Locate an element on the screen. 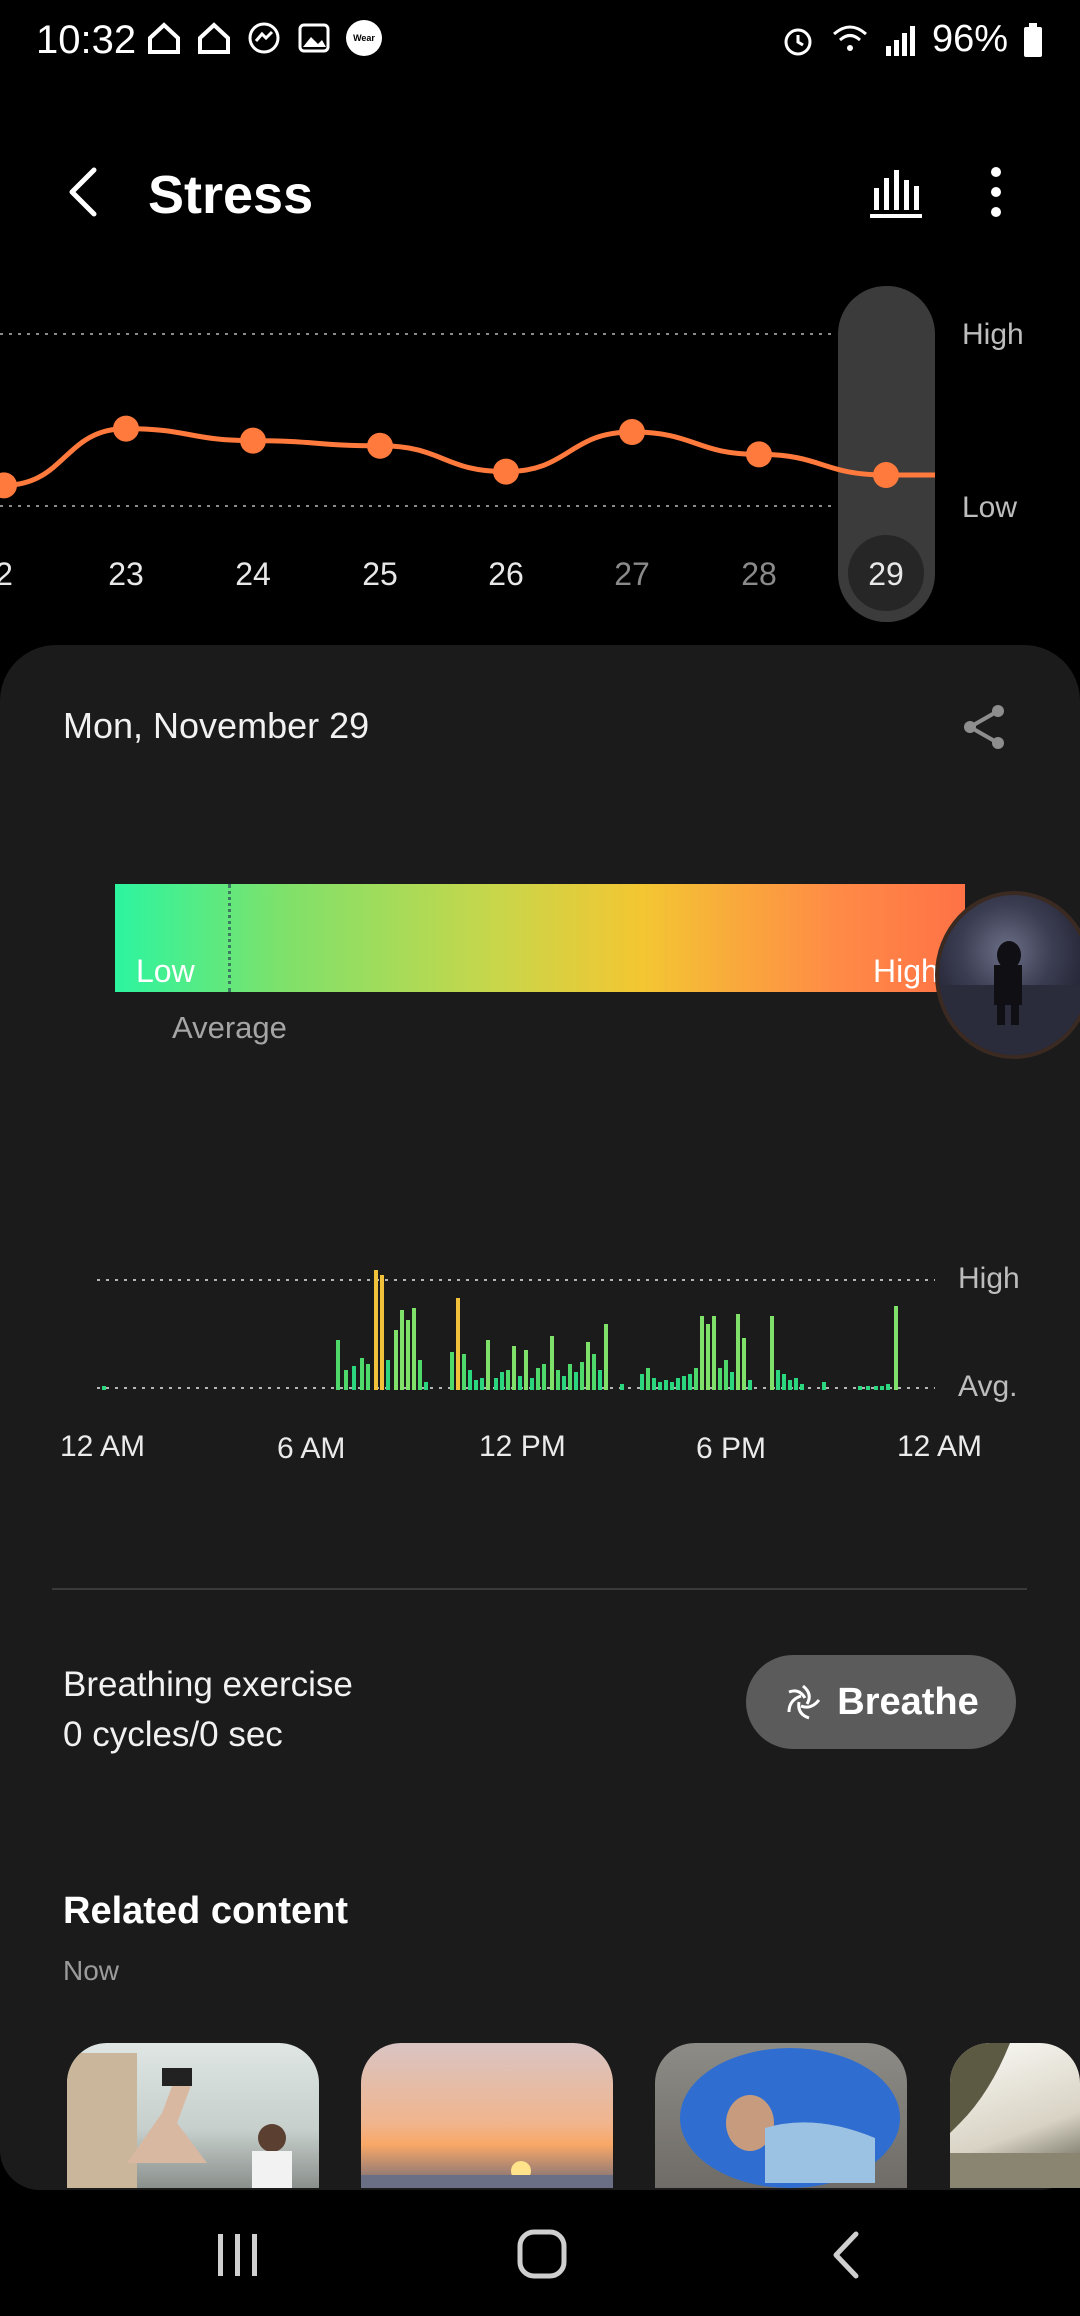  gauge-average-label: Average is located at coordinates (229, 1027).